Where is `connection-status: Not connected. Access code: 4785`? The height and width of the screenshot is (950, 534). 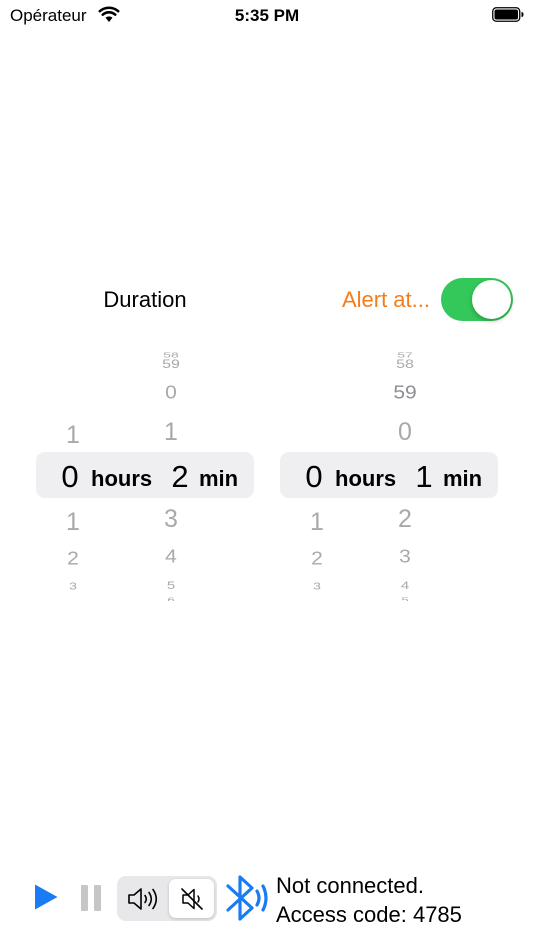 connection-status: Not connected. Access code: 4785 is located at coordinates (369, 900).